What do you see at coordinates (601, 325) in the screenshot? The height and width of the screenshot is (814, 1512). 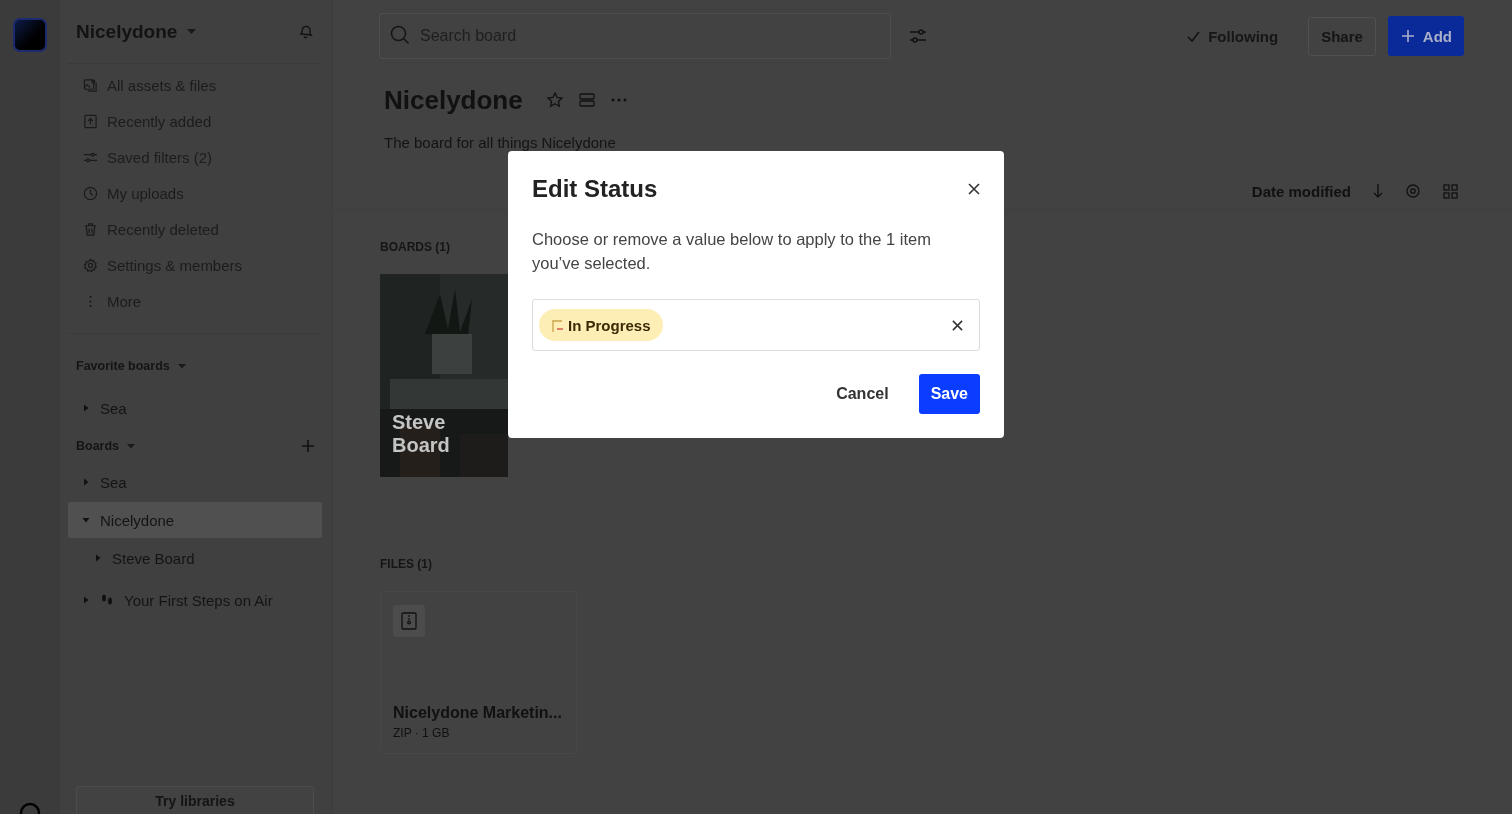 I see `status-tag: In Progress` at bounding box center [601, 325].